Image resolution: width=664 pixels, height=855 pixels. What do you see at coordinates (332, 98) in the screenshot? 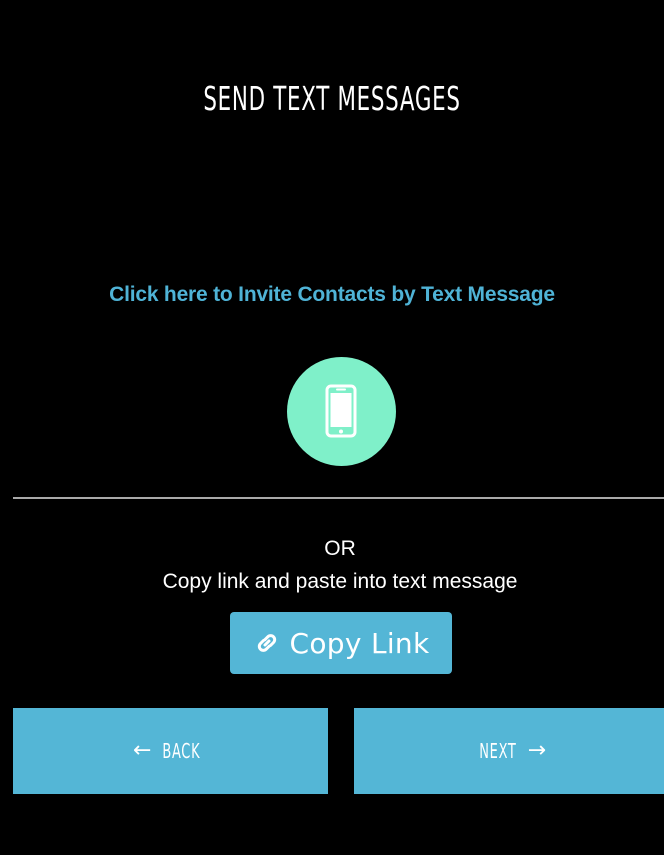
I see `page-title: SEND TEXT MESSAGES` at bounding box center [332, 98].